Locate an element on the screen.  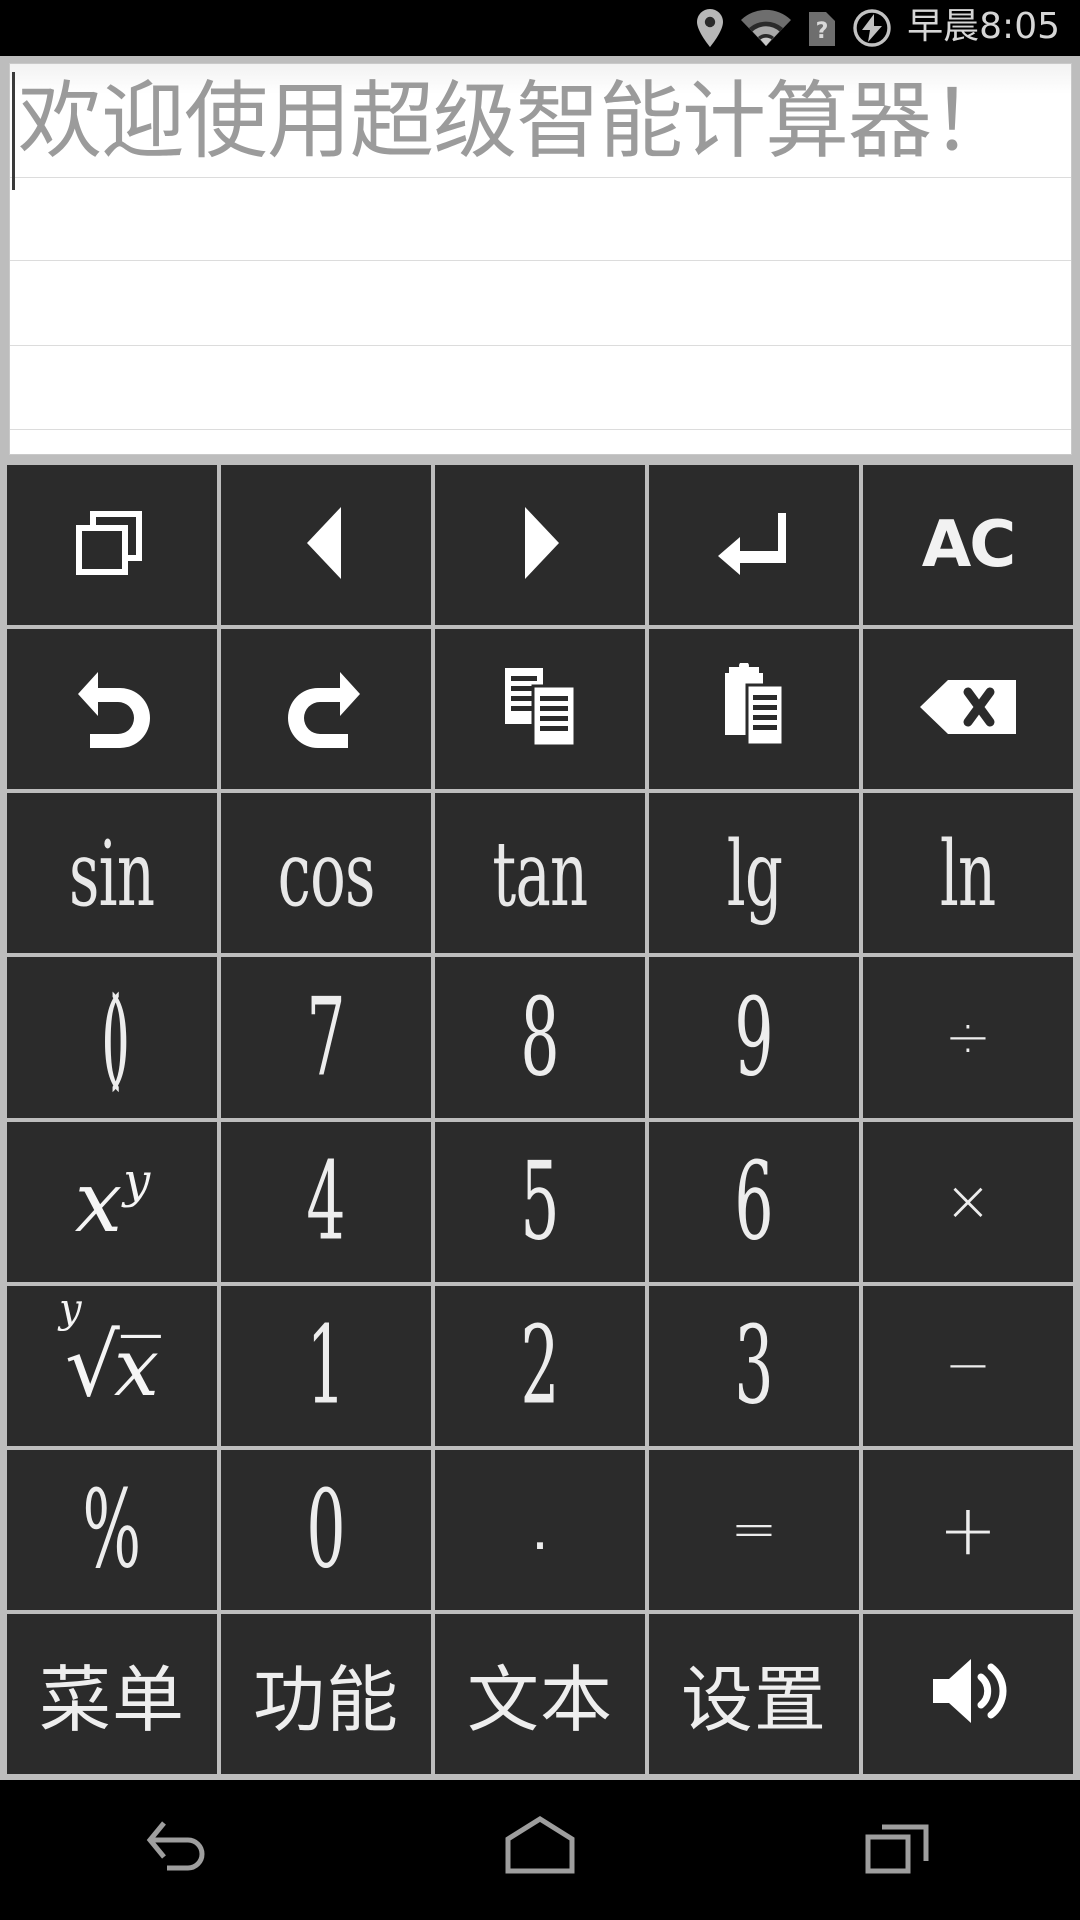
parentheses-button: () is located at coordinates (112, 1037).